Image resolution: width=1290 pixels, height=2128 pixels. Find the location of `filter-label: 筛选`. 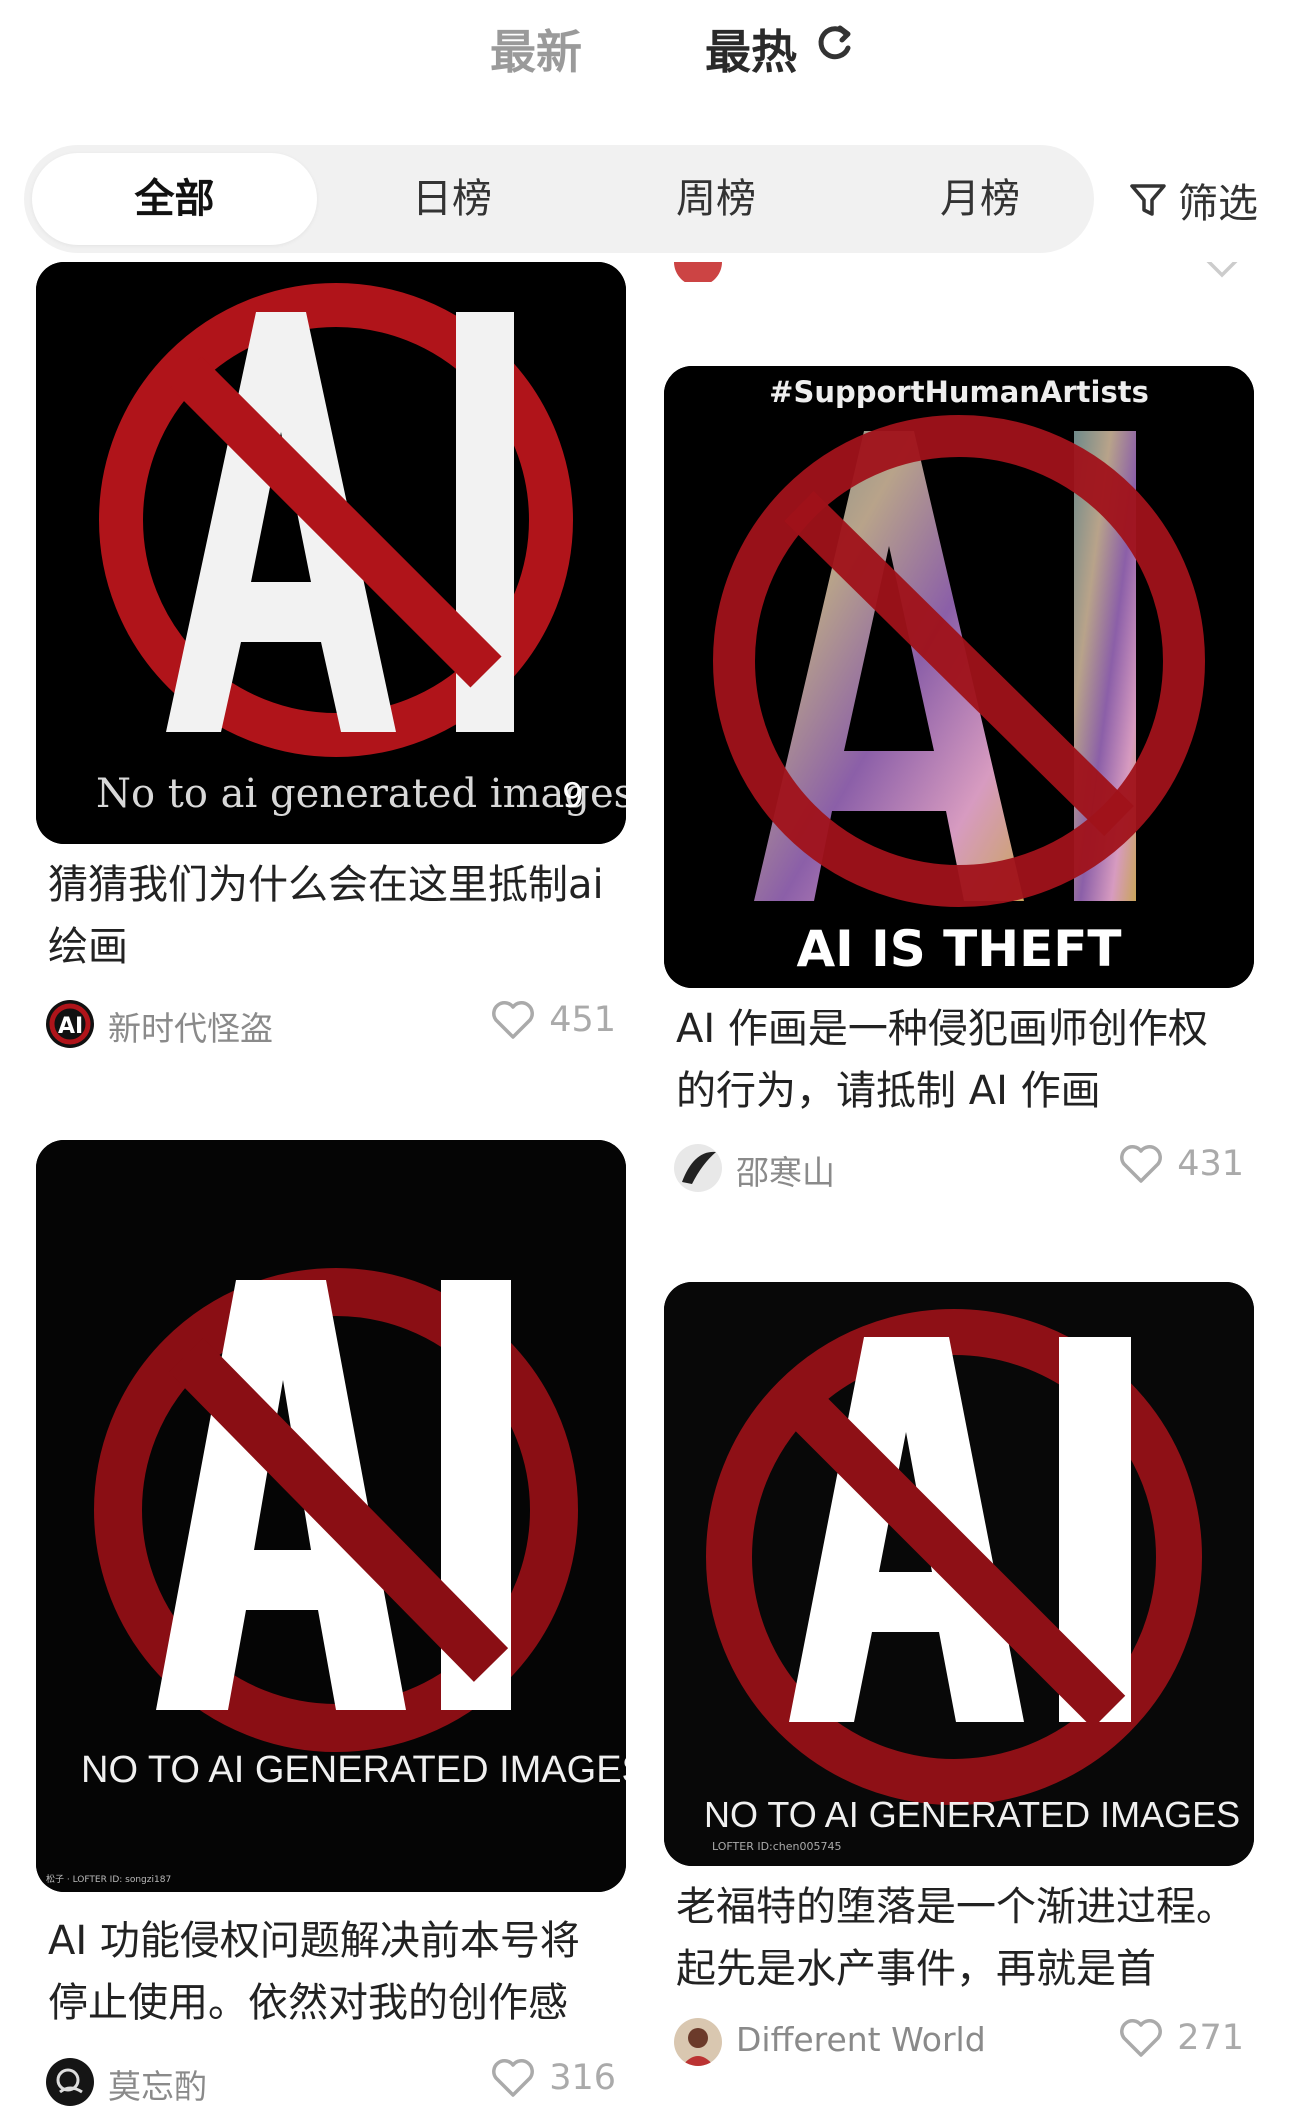

filter-label: 筛选 is located at coordinates (1218, 204).